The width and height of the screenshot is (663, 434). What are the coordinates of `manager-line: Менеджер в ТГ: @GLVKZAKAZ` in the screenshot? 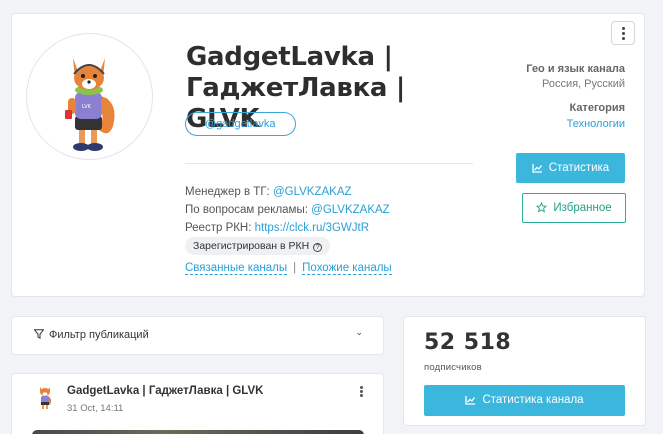 It's located at (268, 192).